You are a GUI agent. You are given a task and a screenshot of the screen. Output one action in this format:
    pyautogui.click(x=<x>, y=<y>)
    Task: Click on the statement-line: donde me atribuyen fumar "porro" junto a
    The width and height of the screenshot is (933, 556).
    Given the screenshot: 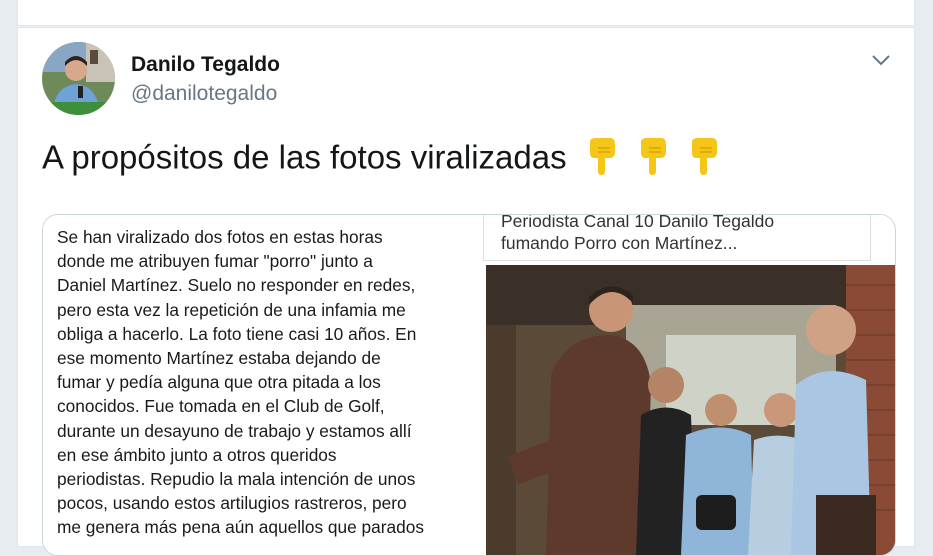 What is the action you would take?
    pyautogui.click(x=215, y=261)
    